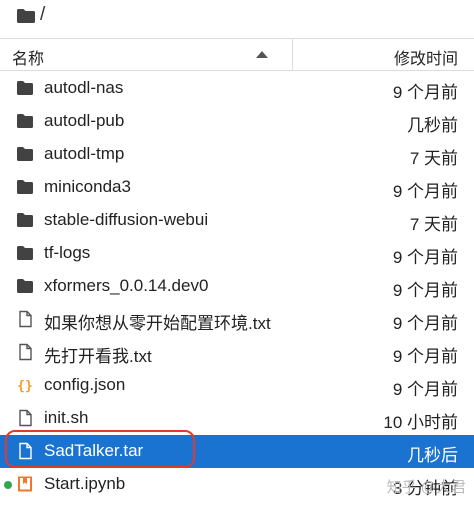  Describe the element at coordinates (87, 186) in the screenshot. I see `file-name: miniconda3` at that location.